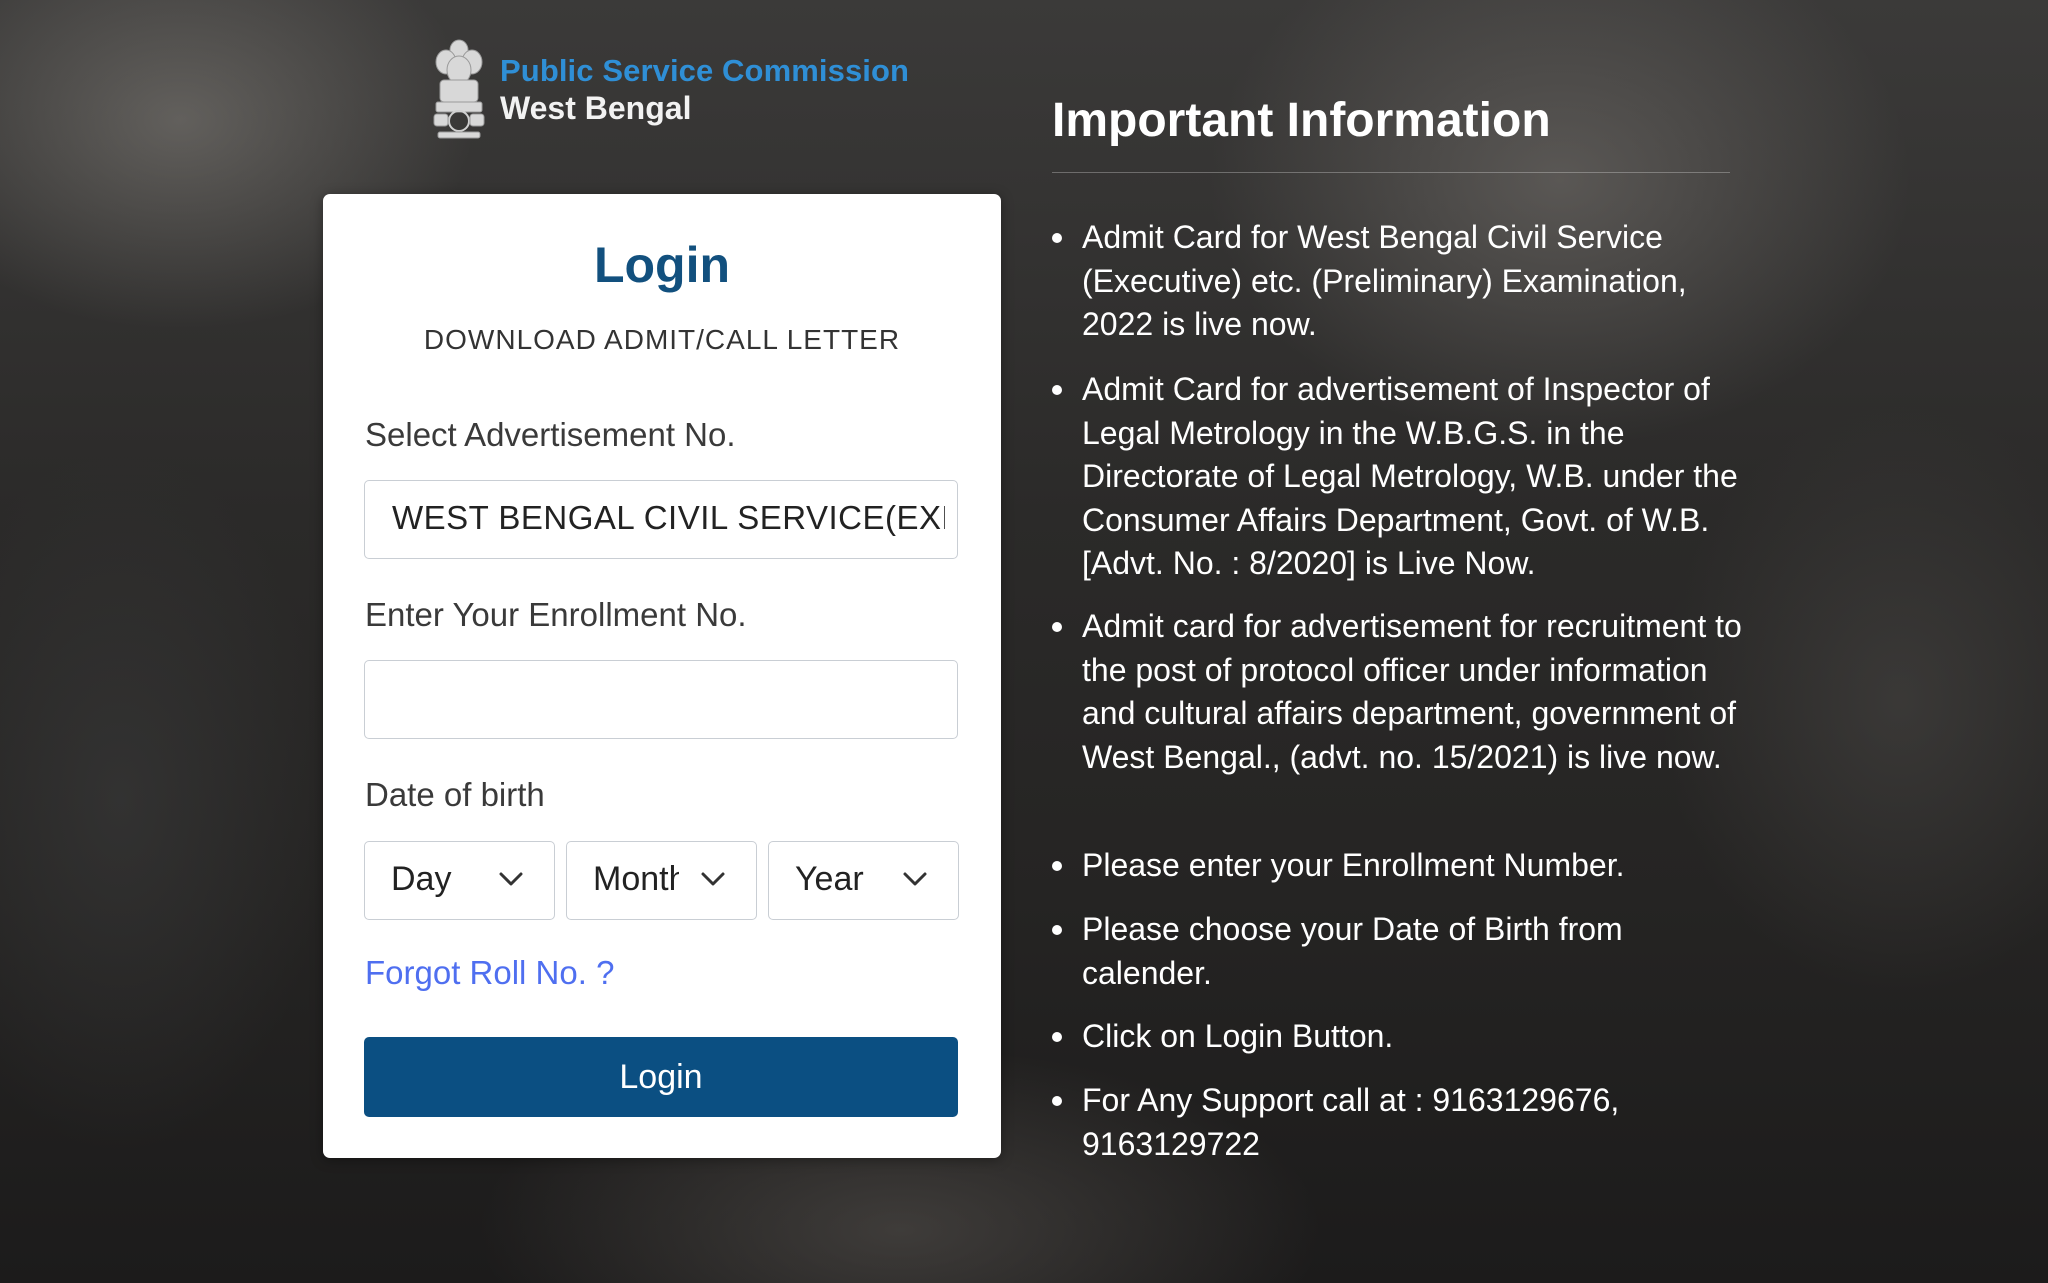  Describe the element at coordinates (596, 108) in the screenshot. I see `brand-name-line2: West Bengal` at that location.